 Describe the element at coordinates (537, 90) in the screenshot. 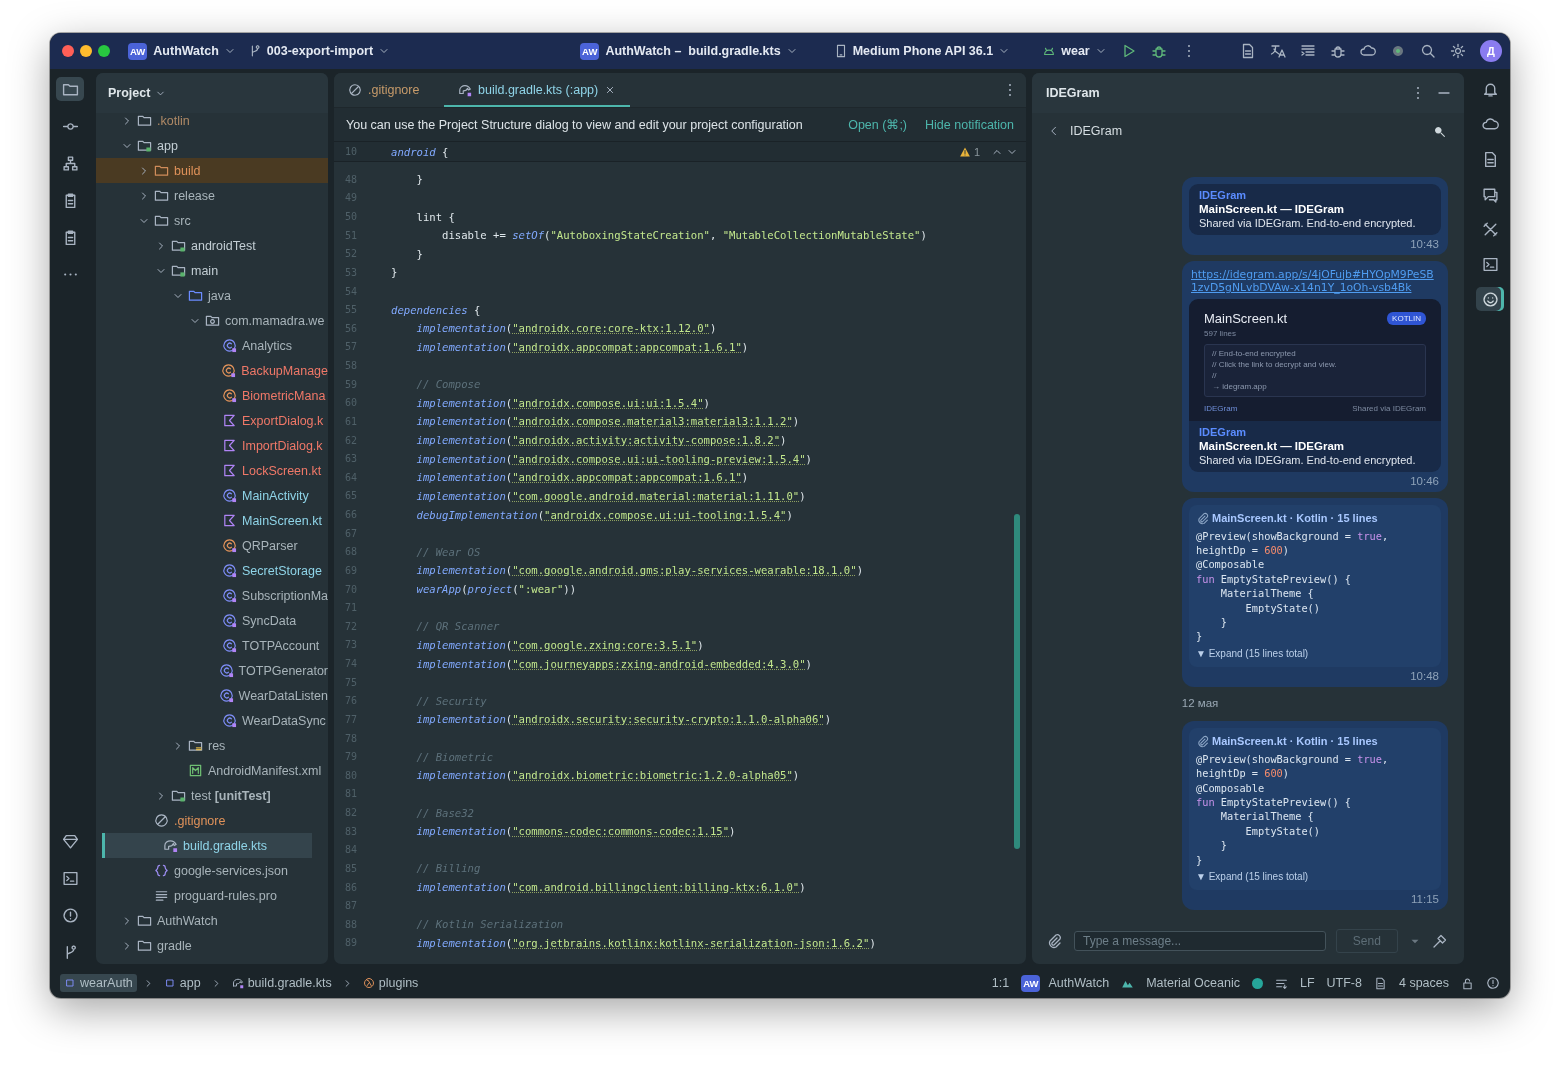

I see `editor-tab: build.gradle.kts (:app)` at that location.